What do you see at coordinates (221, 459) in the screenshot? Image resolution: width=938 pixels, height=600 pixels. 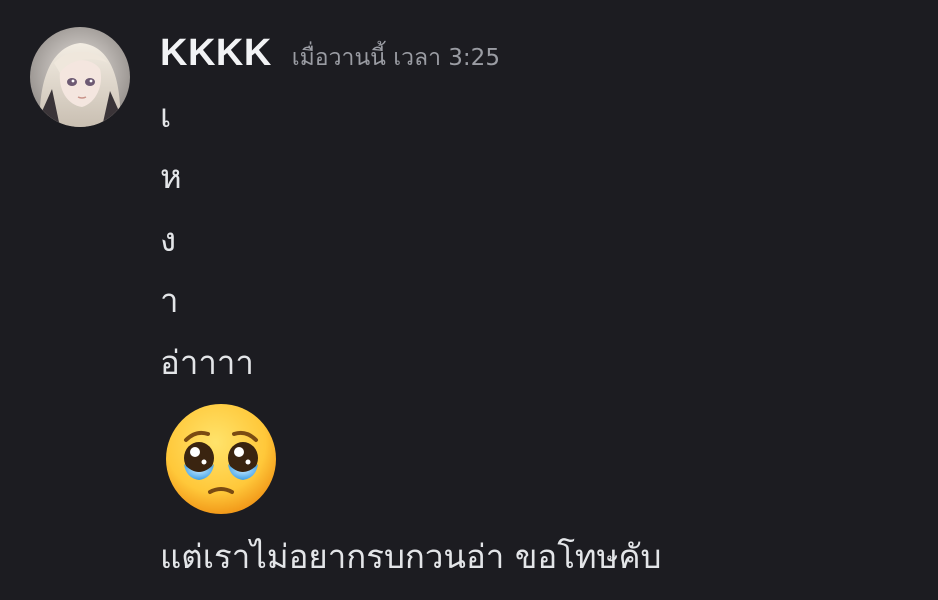 I see `pleading-face-emoji` at bounding box center [221, 459].